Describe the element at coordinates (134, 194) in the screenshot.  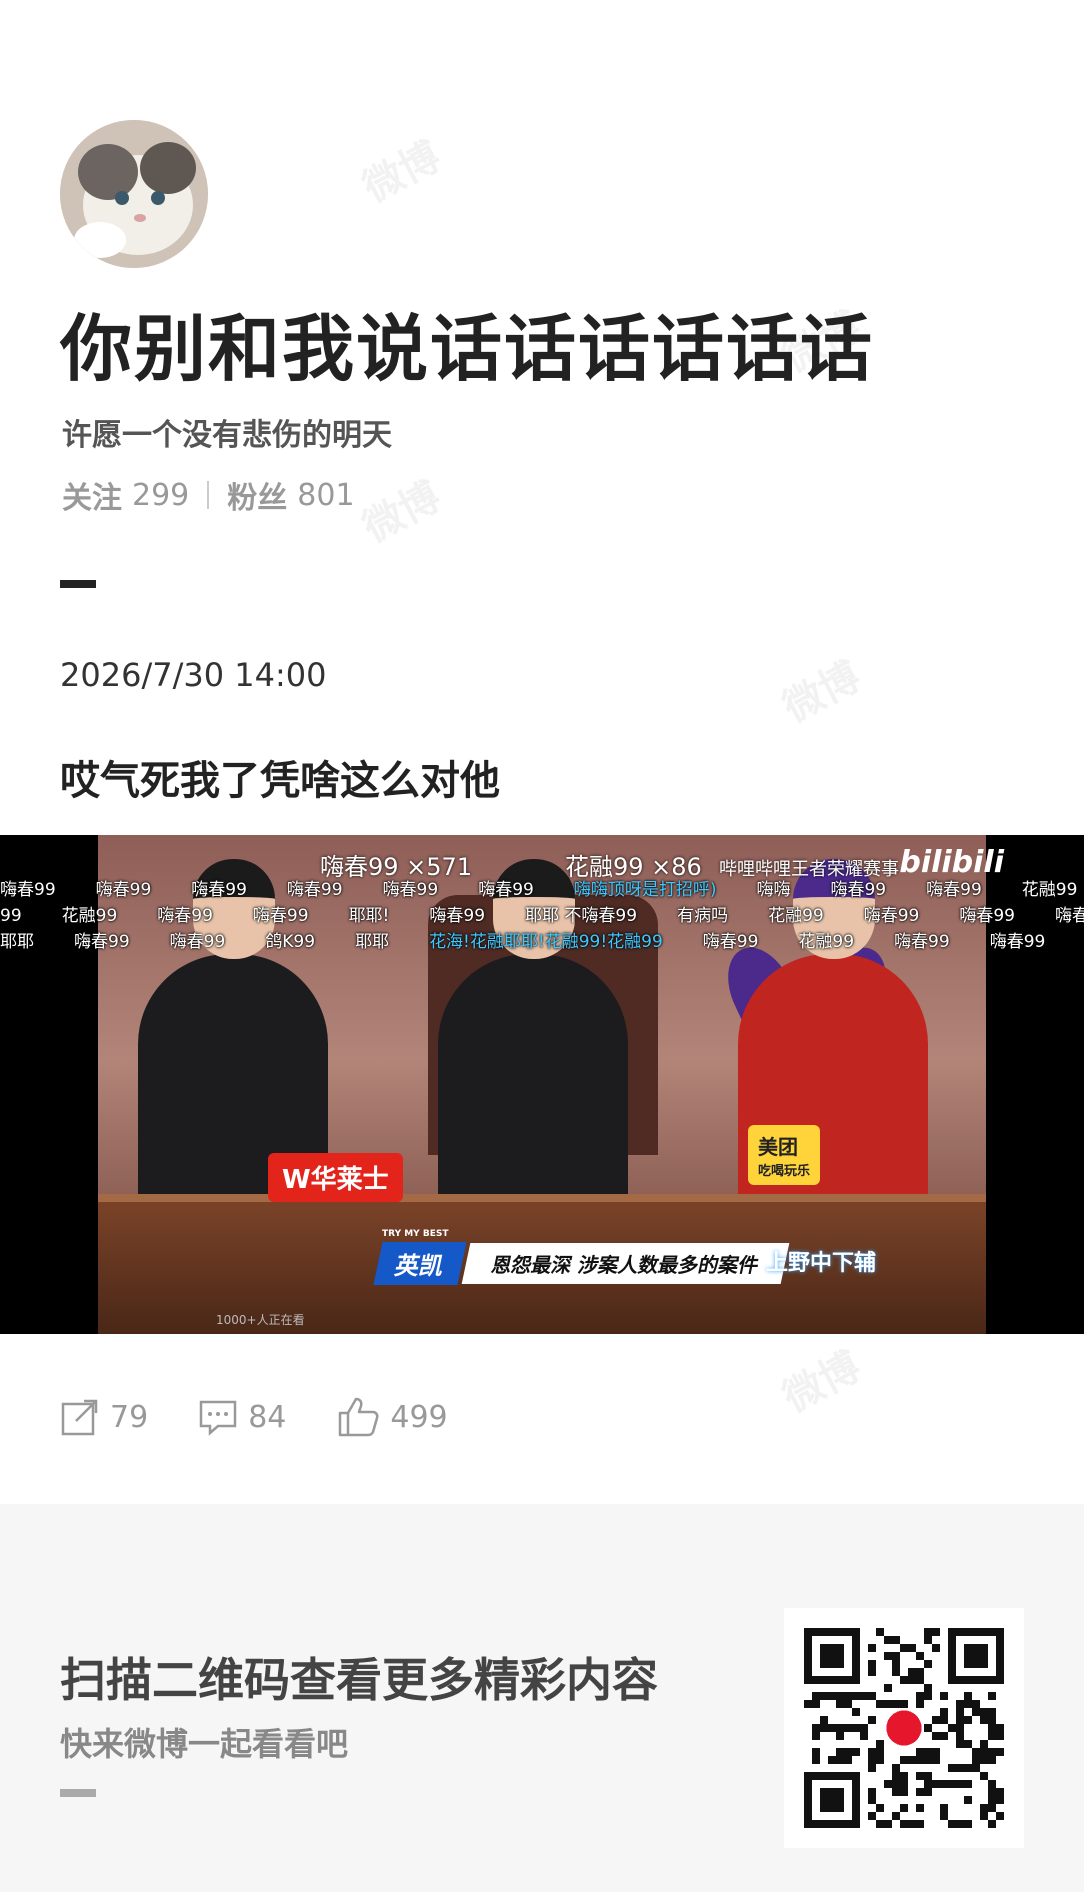
I see `avatar` at that location.